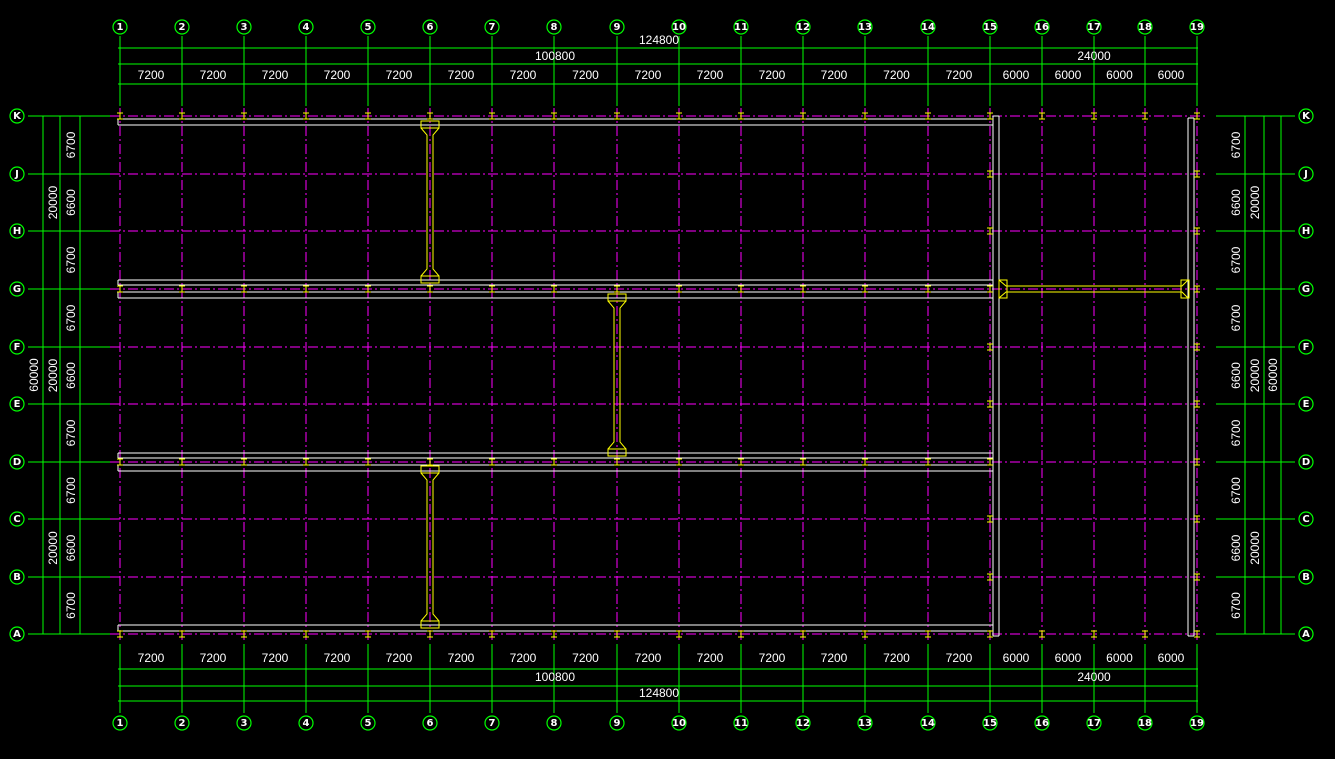  I want to click on dim-right-span-5: 6600, so click(1236, 375).